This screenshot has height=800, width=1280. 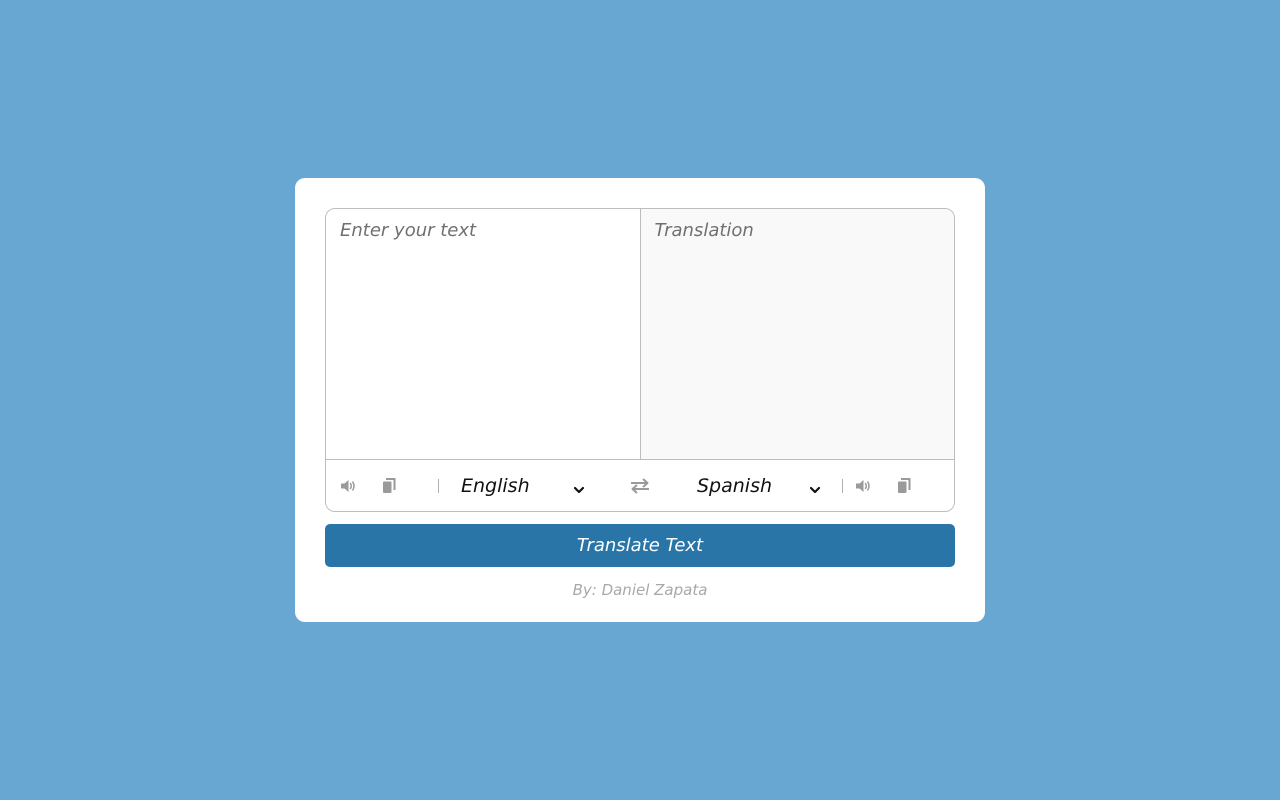 I want to click on author-credit: By: Daniel Zapata, so click(x=640, y=590).